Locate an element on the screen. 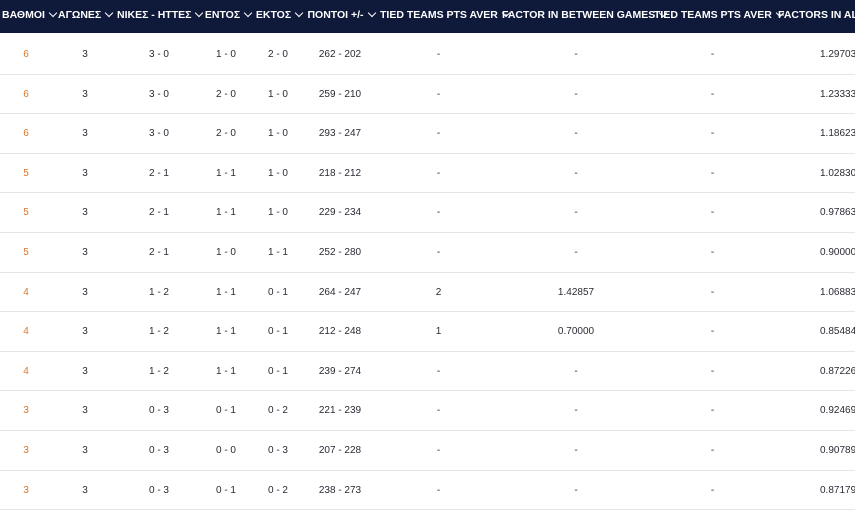 Image resolution: width=855 pixels, height=513 pixels. points-diff-cell: 229 - 234 is located at coordinates (340, 213).